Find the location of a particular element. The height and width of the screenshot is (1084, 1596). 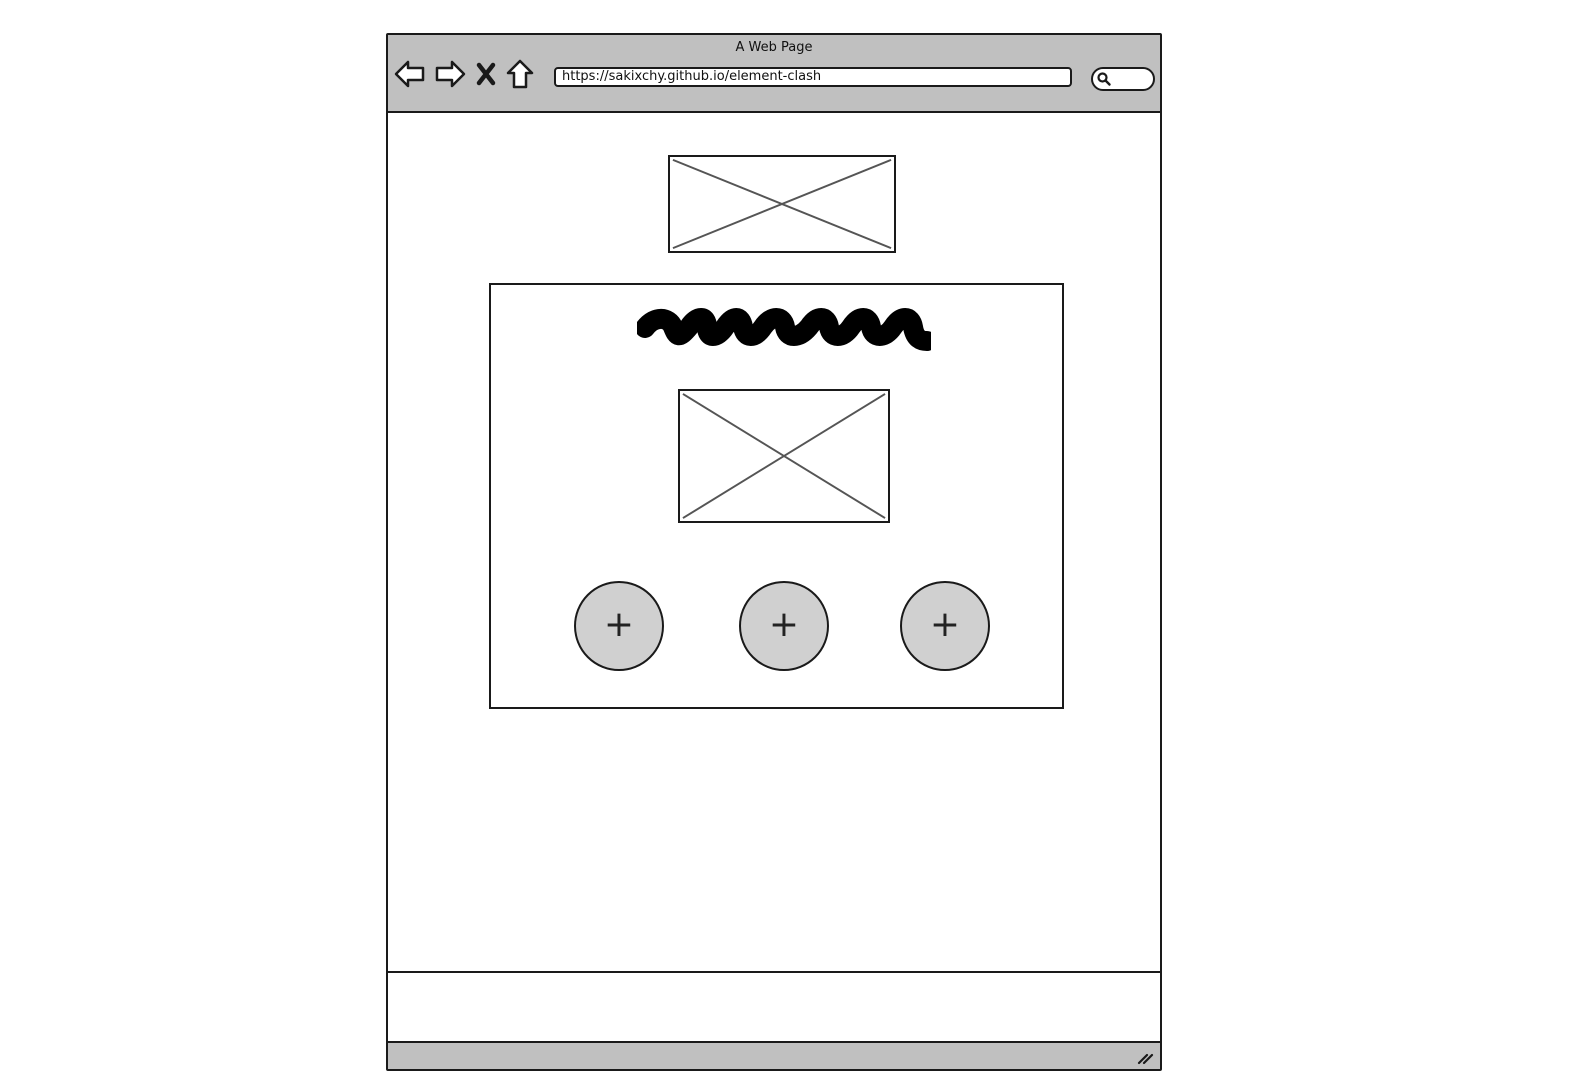

search-field is located at coordinates (1123, 79).